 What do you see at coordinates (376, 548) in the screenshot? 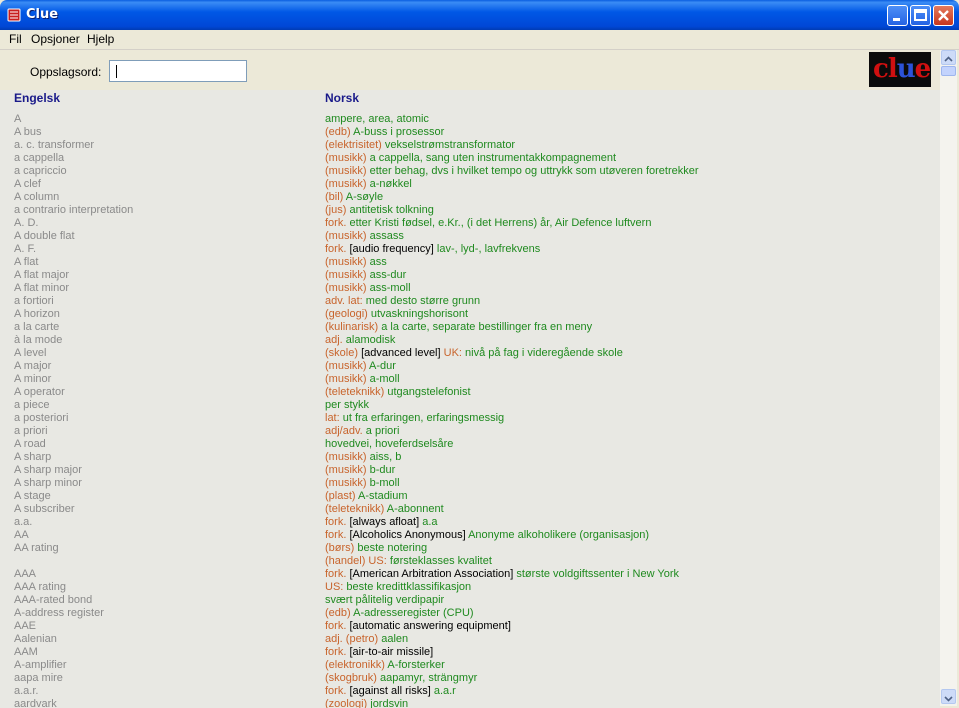
I see `entry-translation: (børs) beste notering` at bounding box center [376, 548].